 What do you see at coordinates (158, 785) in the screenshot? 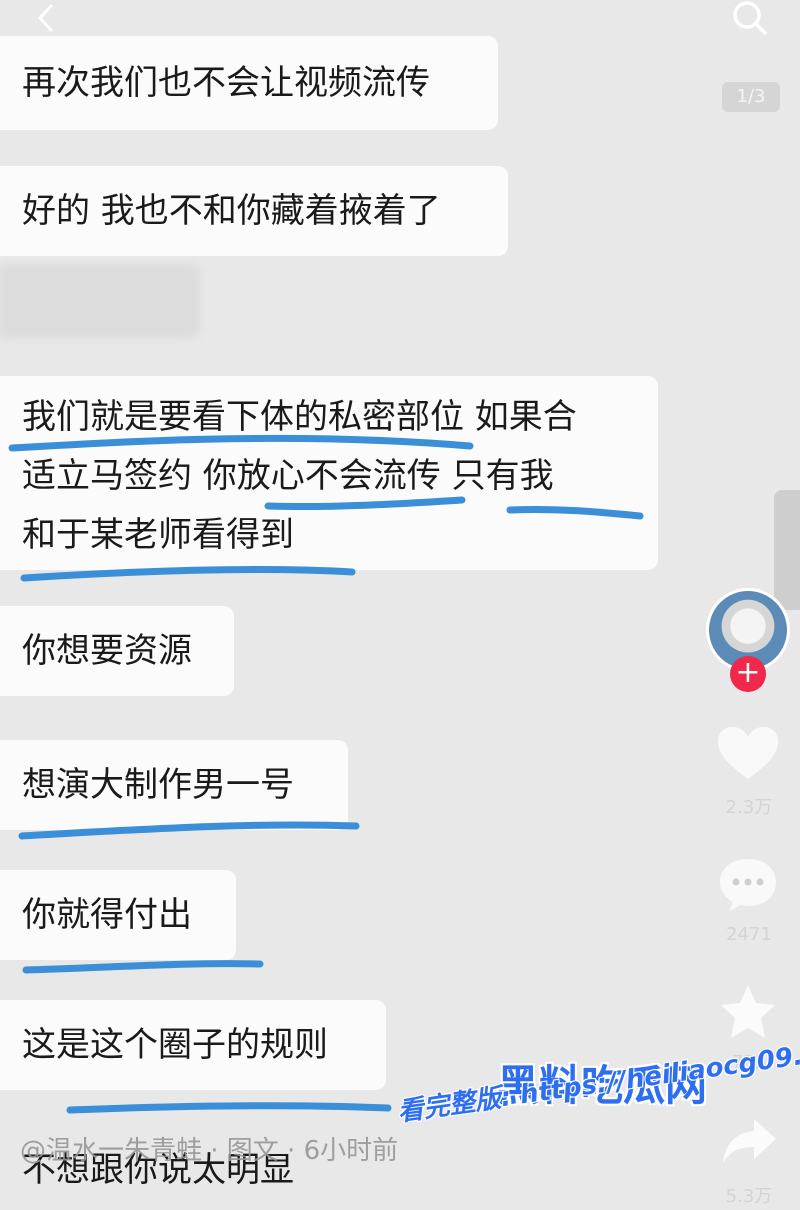
I see `chat-text: 想演大制作男一号` at bounding box center [158, 785].